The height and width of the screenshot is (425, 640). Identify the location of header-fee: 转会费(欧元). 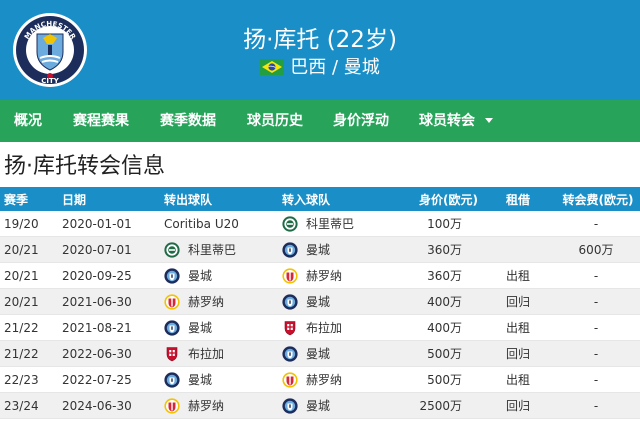
(598, 199).